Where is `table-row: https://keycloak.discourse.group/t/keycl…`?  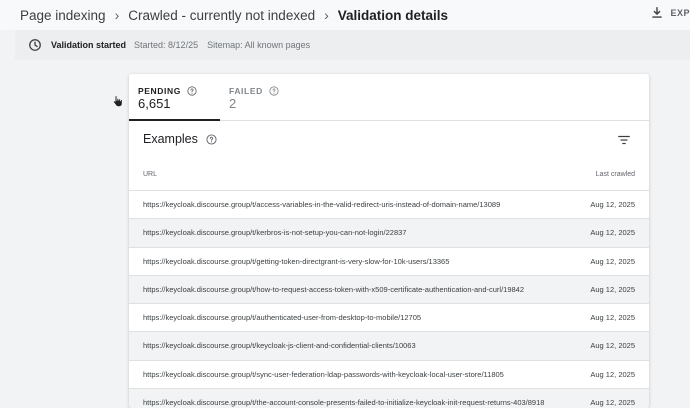 table-row: https://keycloak.discourse.group/t/keycl… is located at coordinates (389, 346).